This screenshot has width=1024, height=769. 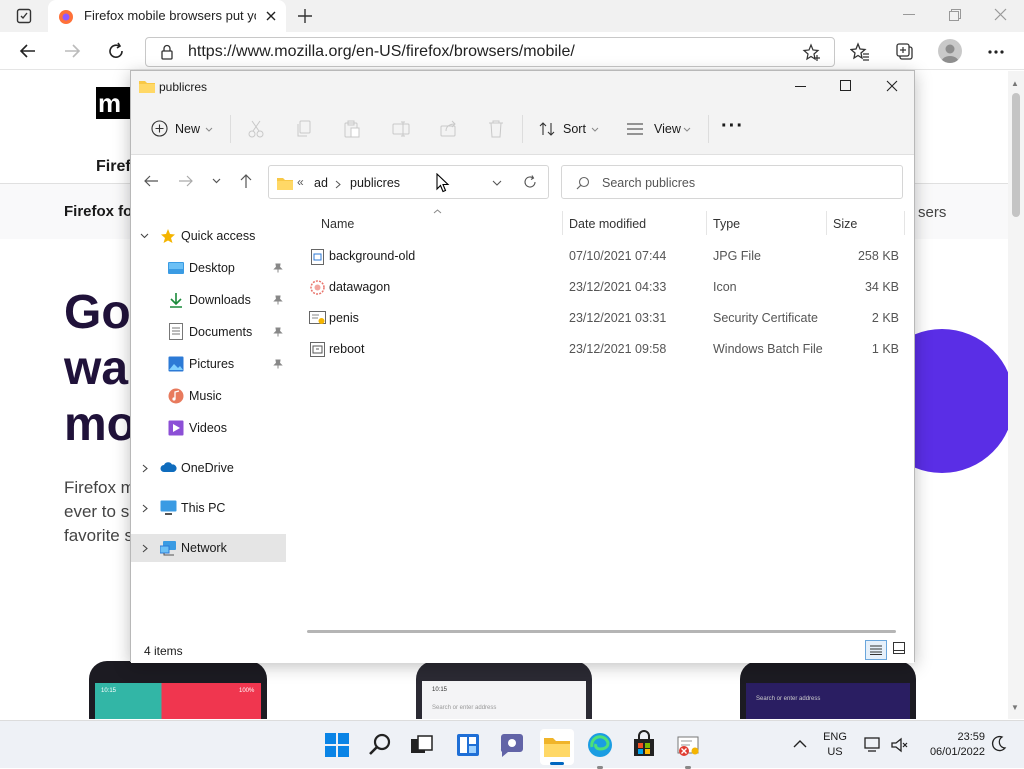 I want to click on column-header-size: Size, so click(x=845, y=224).